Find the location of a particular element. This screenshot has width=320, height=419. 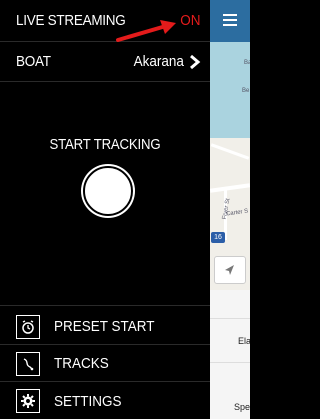

map-label: Ba is located at coordinates (247, 63).